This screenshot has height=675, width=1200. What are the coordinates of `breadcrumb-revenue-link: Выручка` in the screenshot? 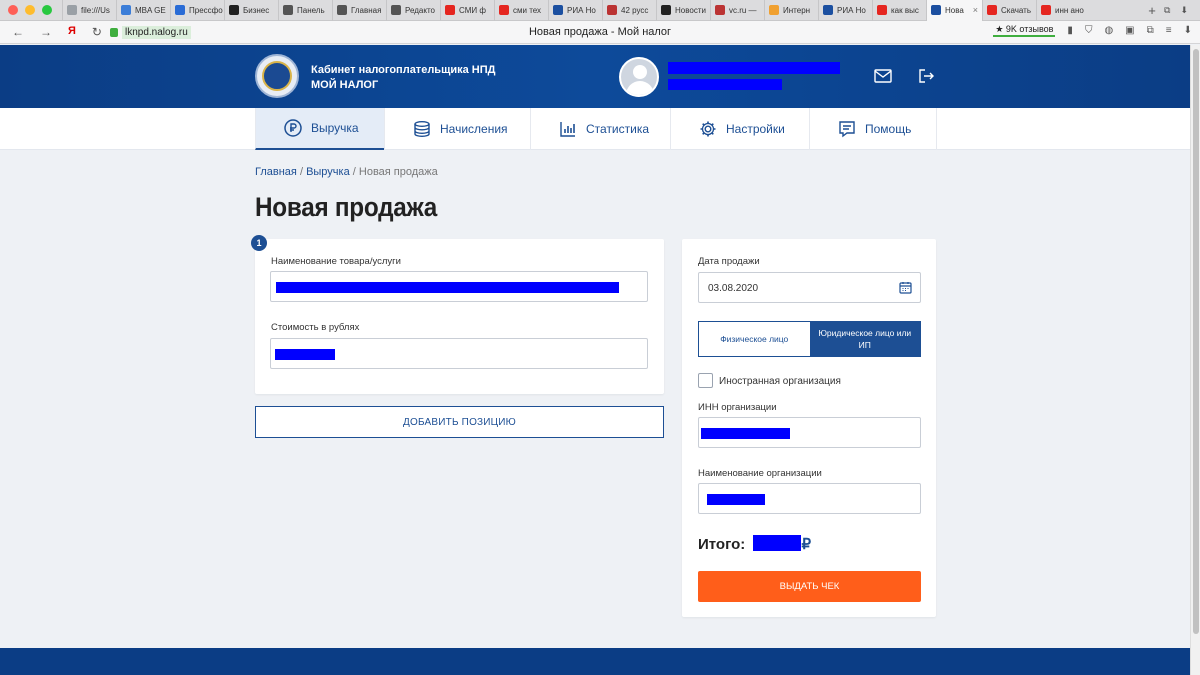 It's located at (328, 172).